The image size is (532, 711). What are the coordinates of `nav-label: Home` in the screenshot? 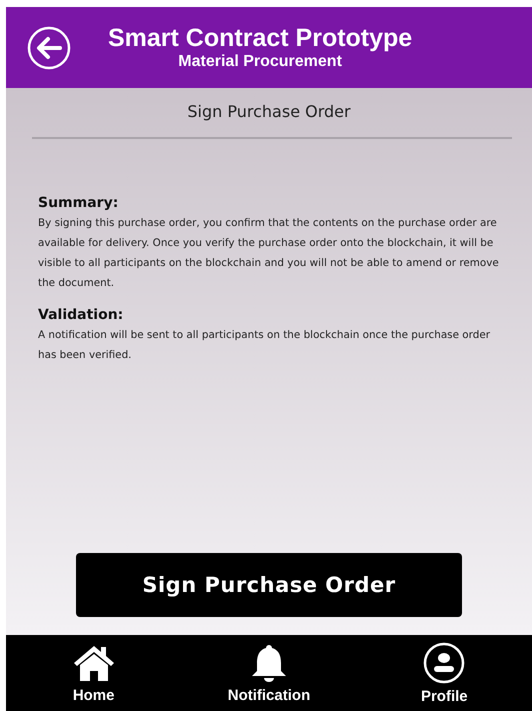 It's located at (93, 695).